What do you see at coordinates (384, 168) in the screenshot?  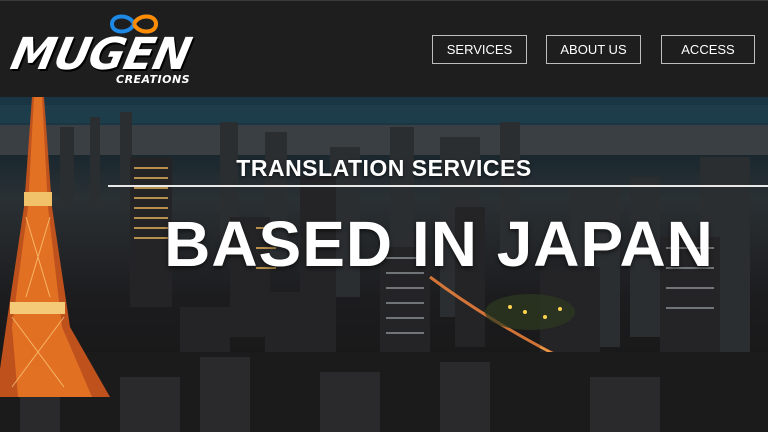 I see `hero-subtitle: TRANSLATION SERVICES` at bounding box center [384, 168].